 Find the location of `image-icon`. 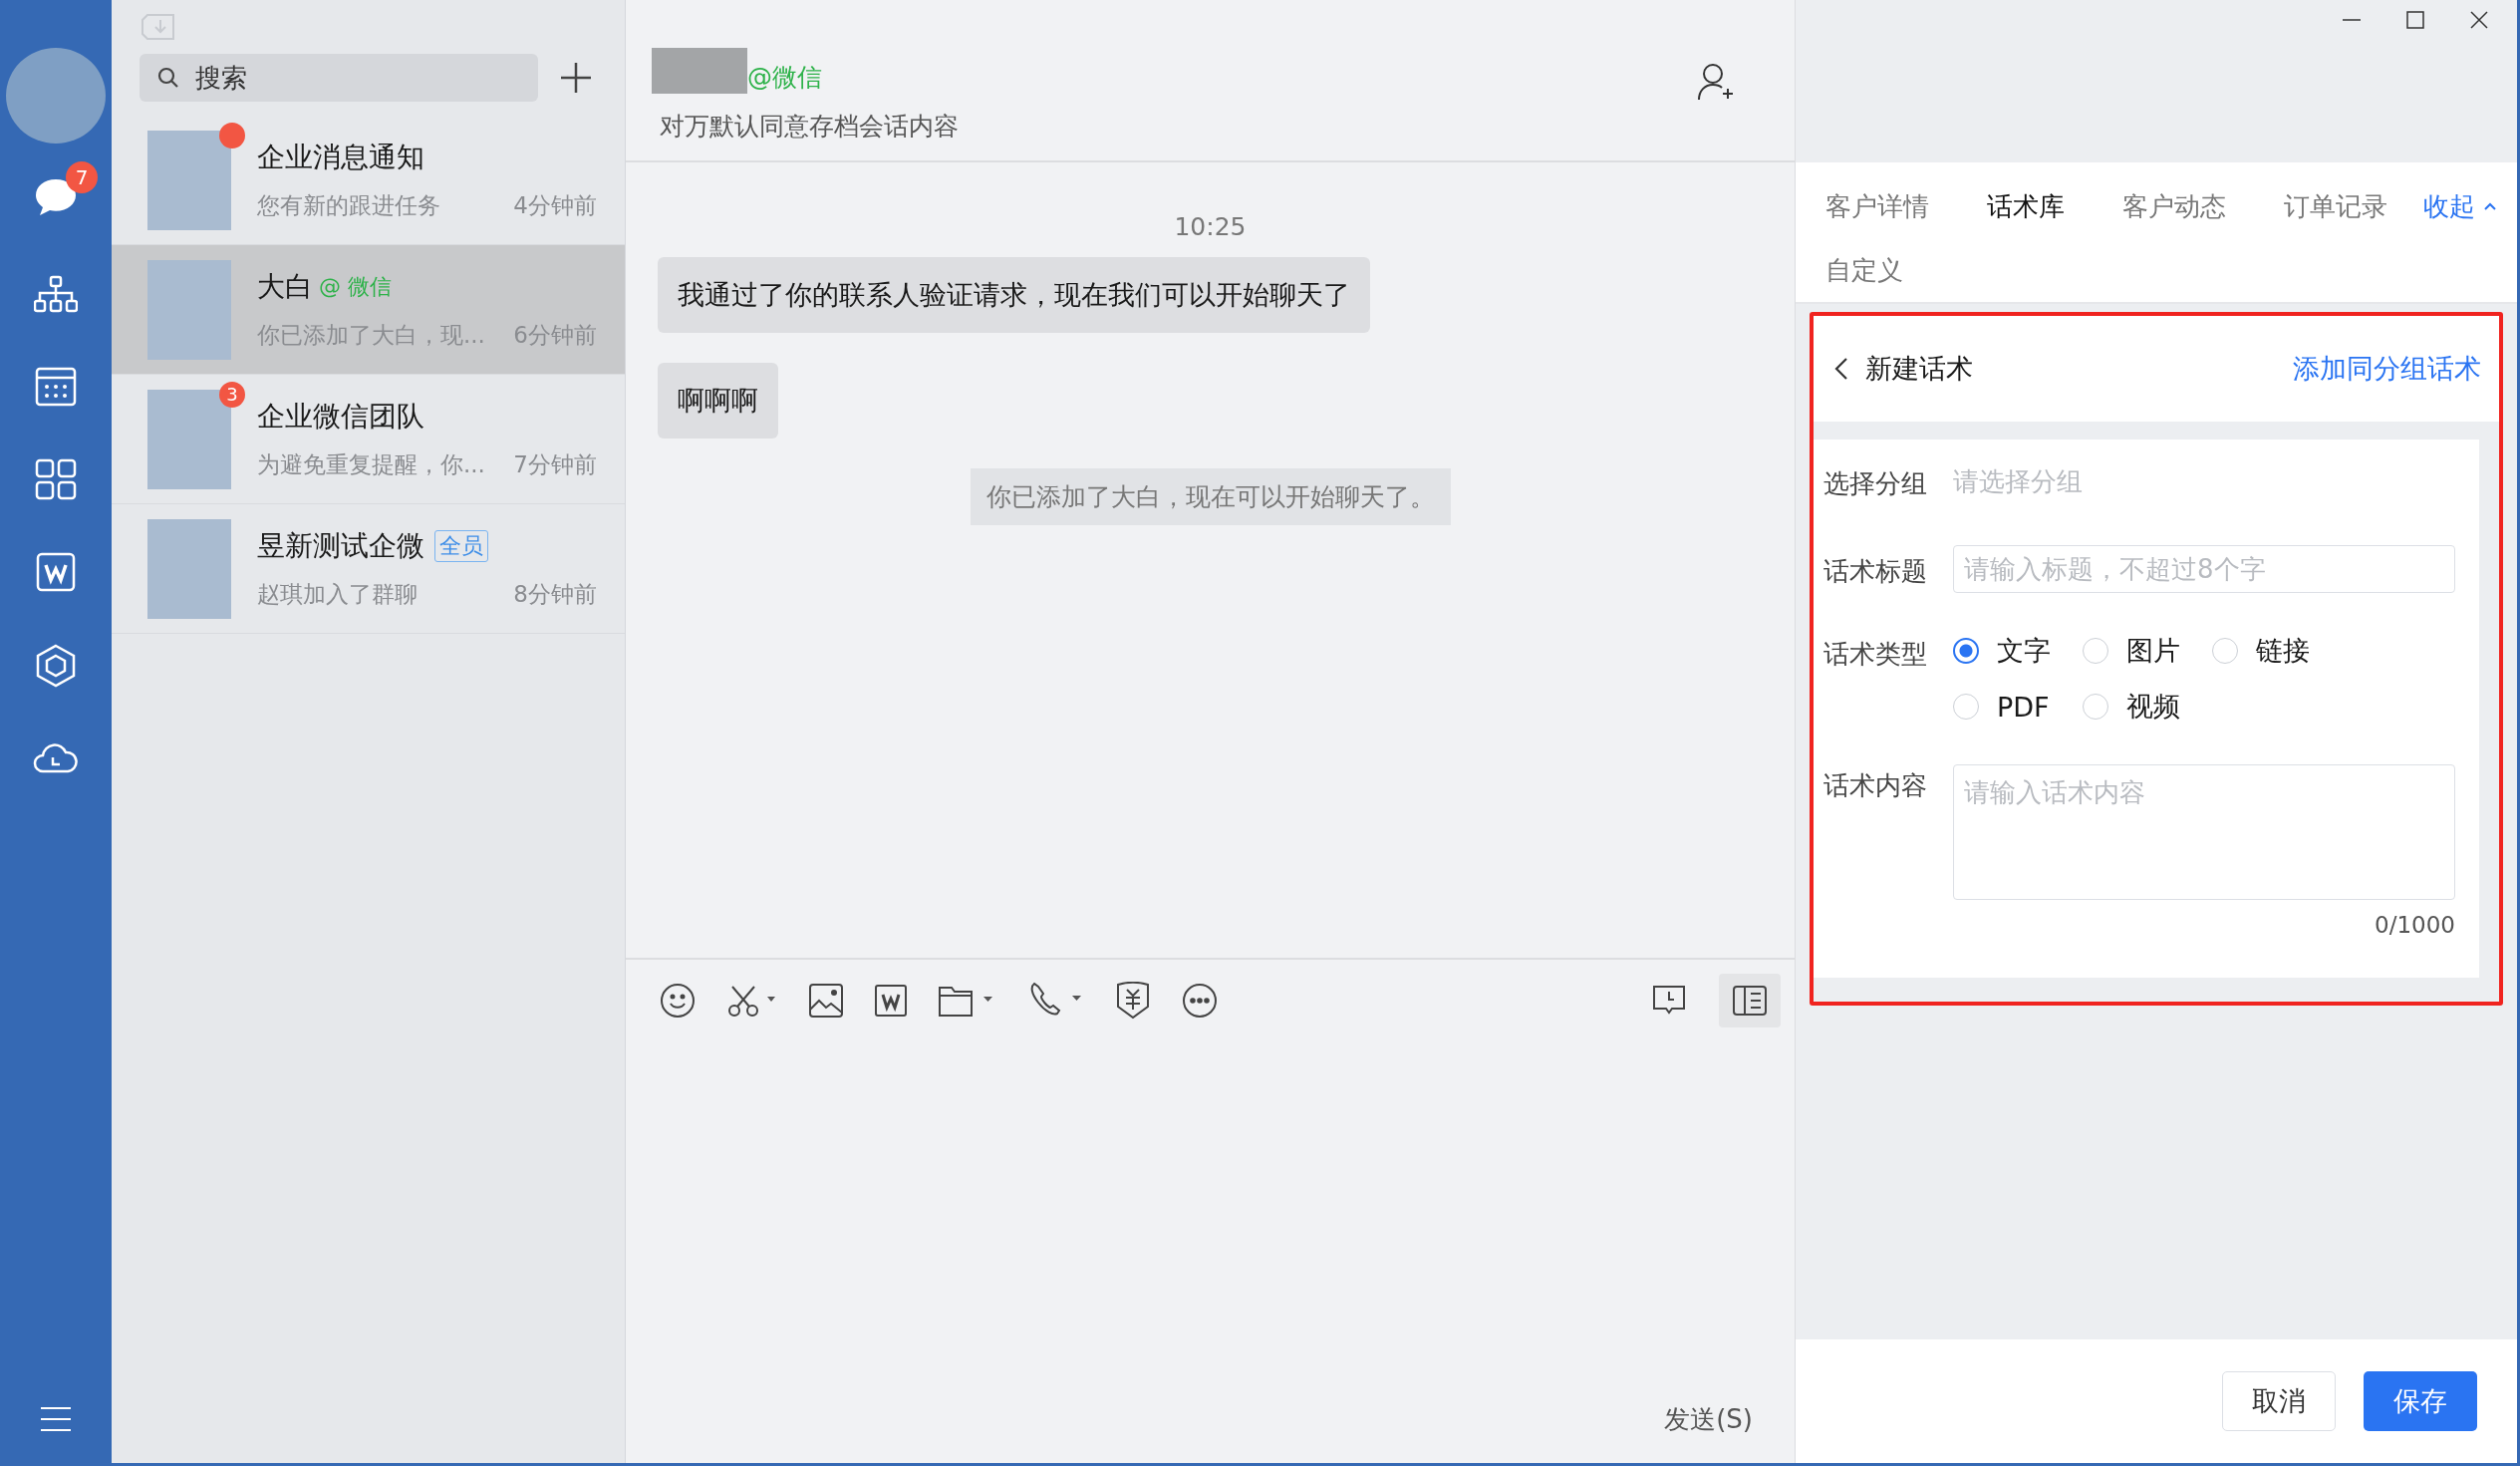

image-icon is located at coordinates (826, 1001).